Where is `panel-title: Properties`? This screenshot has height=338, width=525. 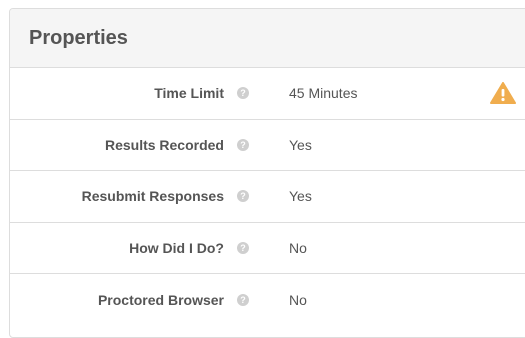 panel-title: Properties is located at coordinates (78, 37).